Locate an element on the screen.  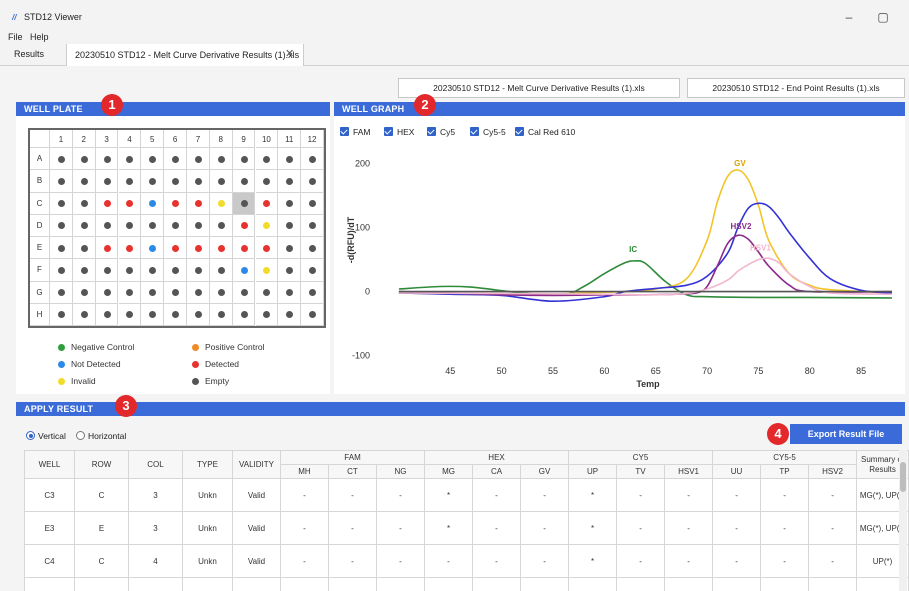
well-D5 is located at coordinates (153, 225).